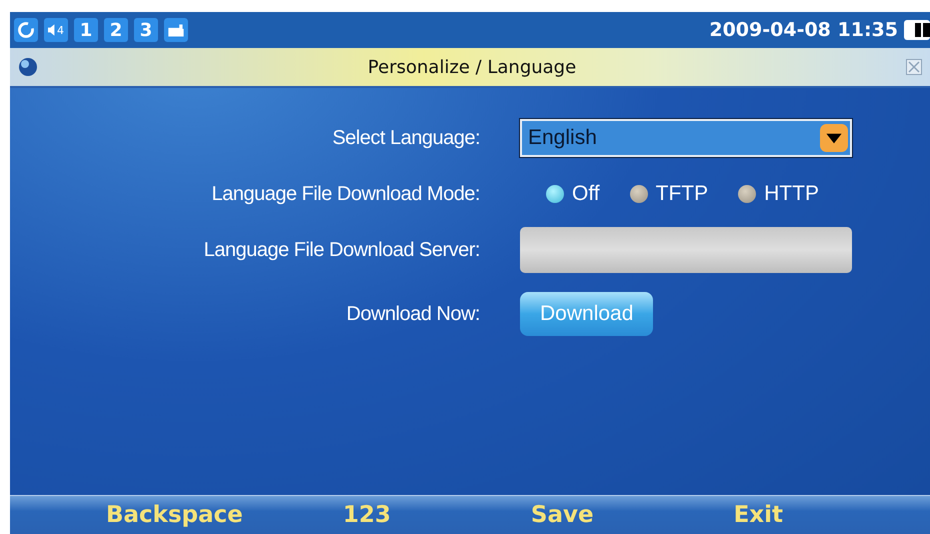 This screenshot has width=930, height=534. Describe the element at coordinates (686, 138) in the screenshot. I see `language-dropdown: English` at that location.